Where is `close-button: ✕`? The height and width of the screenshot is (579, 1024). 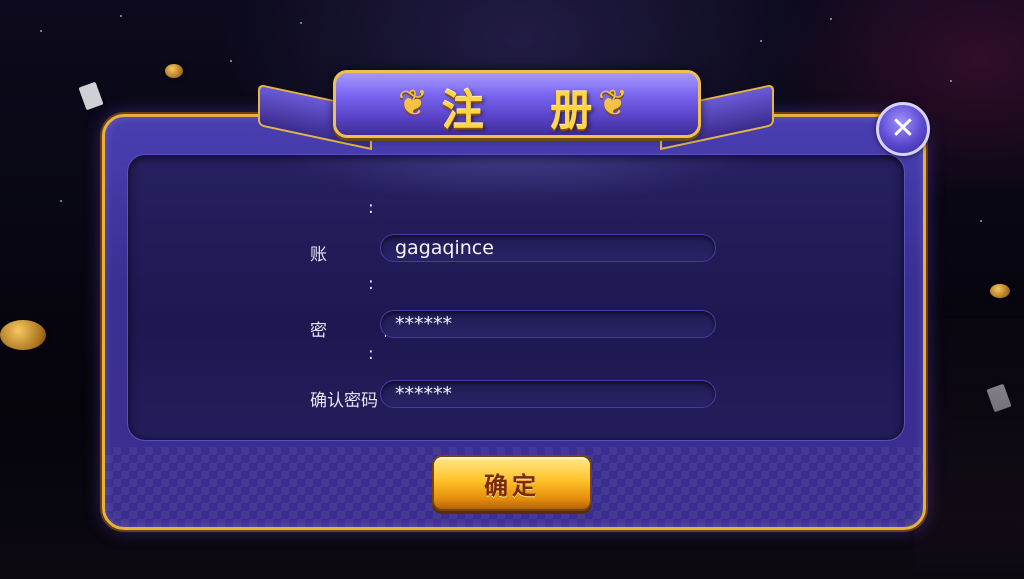
close-button: ✕ is located at coordinates (903, 129).